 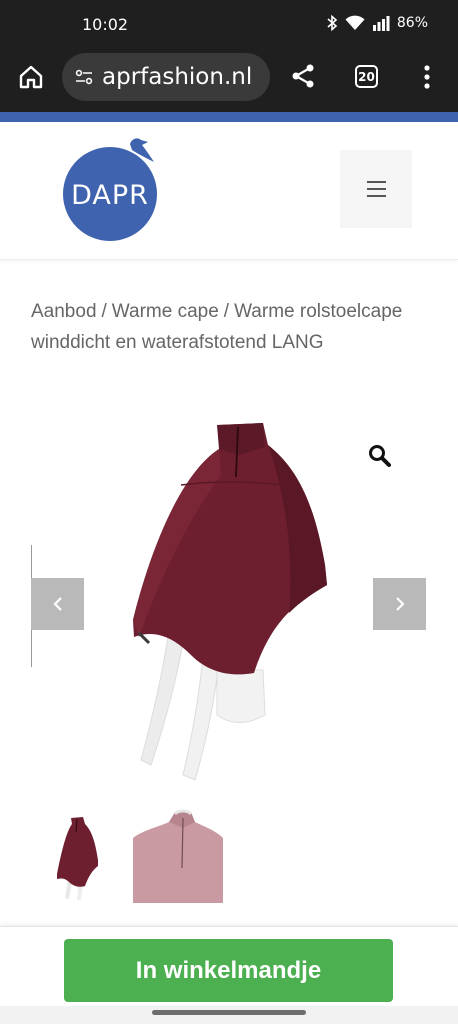 I want to click on battery-level: 86%, so click(x=412, y=23).